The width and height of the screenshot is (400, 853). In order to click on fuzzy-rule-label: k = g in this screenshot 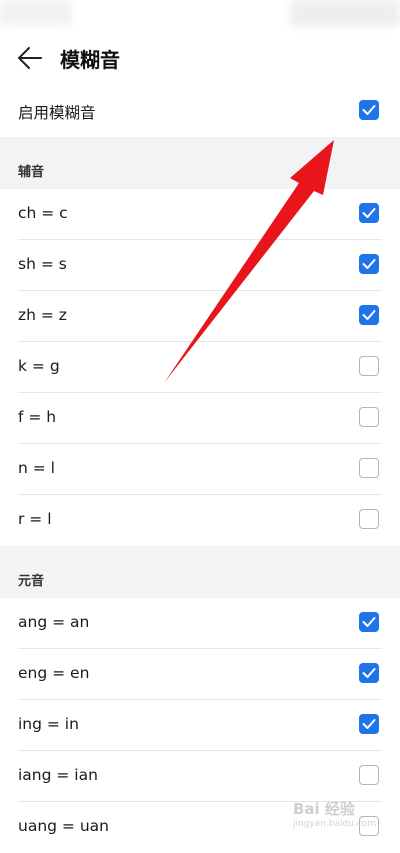, I will do `click(39, 366)`.